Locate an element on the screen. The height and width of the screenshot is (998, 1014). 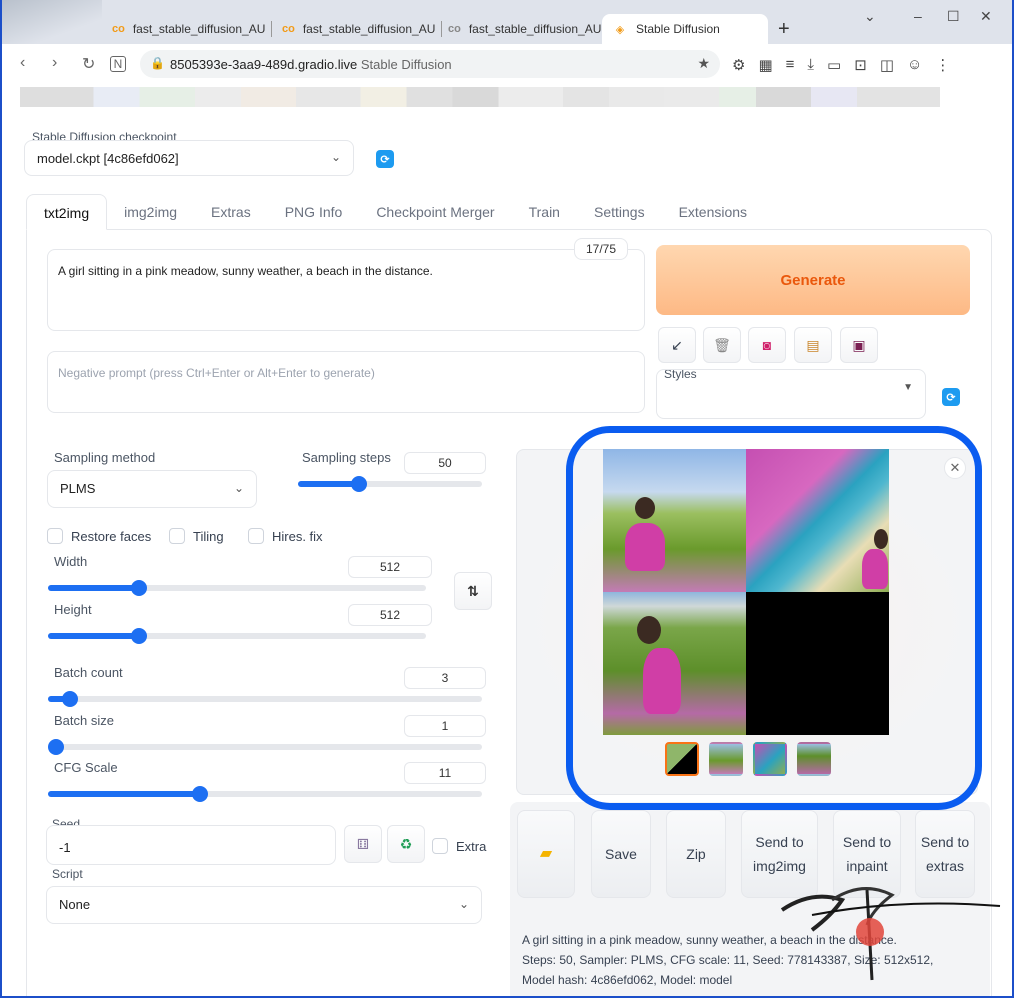
bookmarks-bar is located at coordinates (507, 97).